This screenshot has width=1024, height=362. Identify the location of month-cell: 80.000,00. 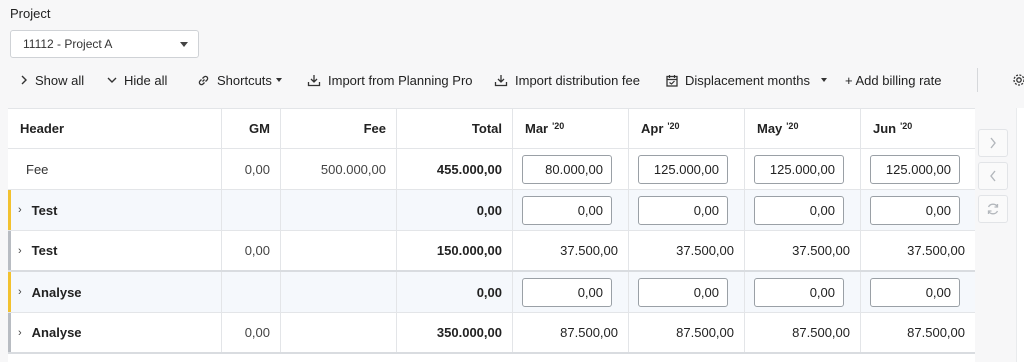
(571, 169).